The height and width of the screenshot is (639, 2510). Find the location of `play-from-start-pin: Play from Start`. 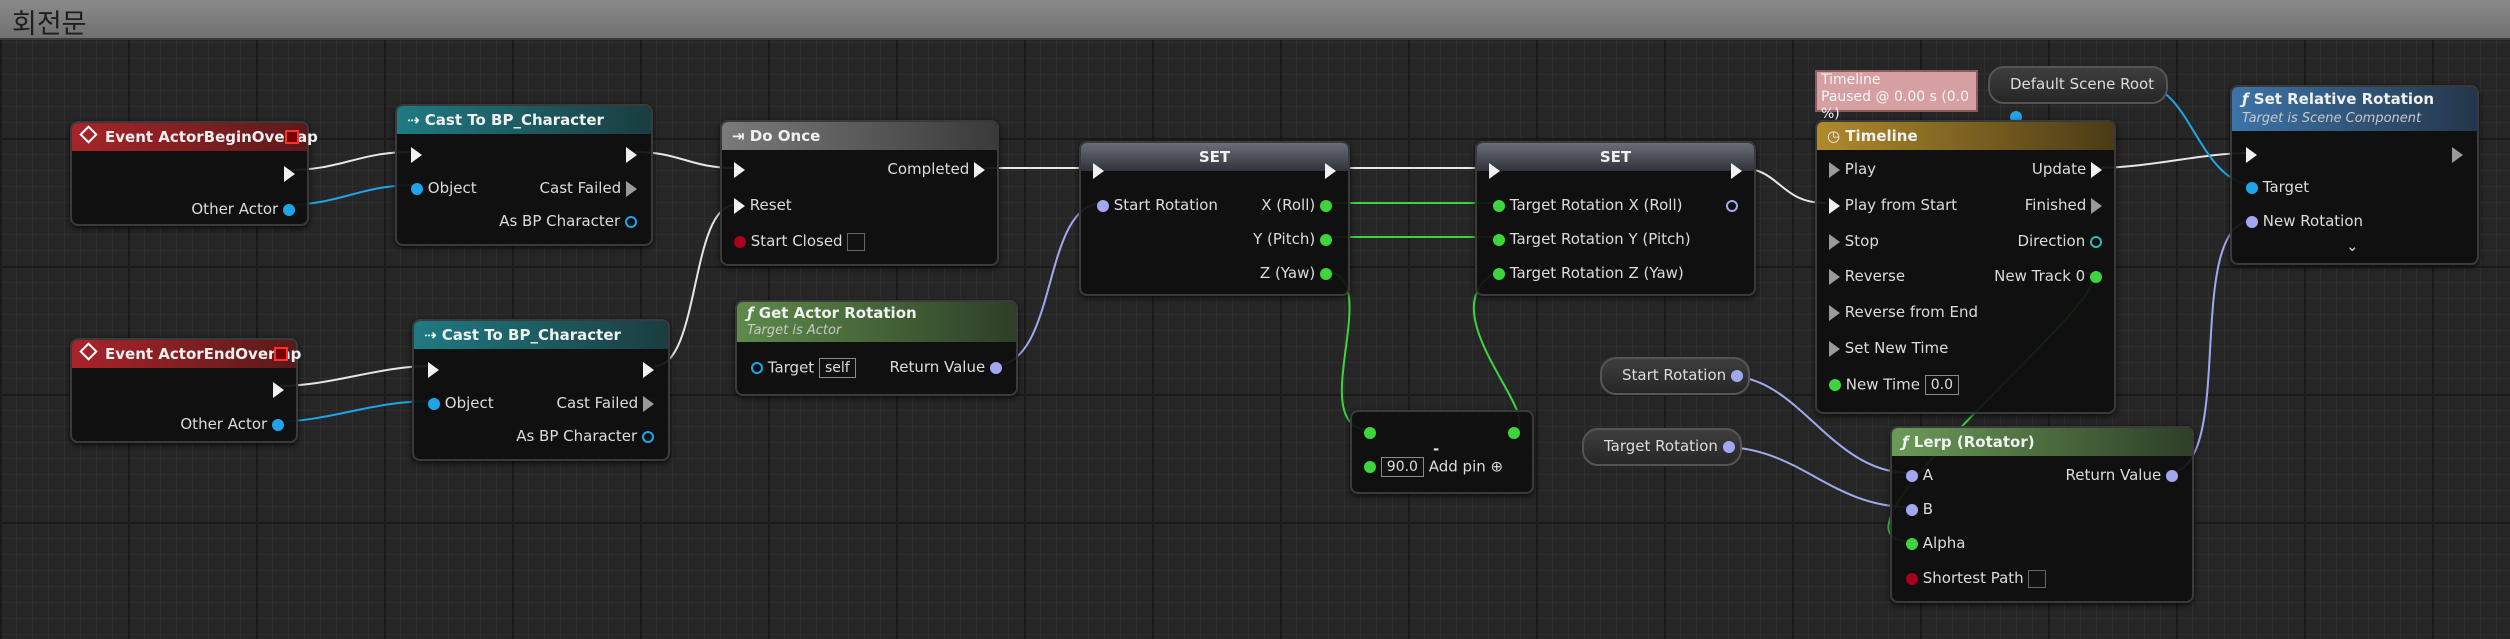

play-from-start-pin: Play from Start is located at coordinates (1893, 205).